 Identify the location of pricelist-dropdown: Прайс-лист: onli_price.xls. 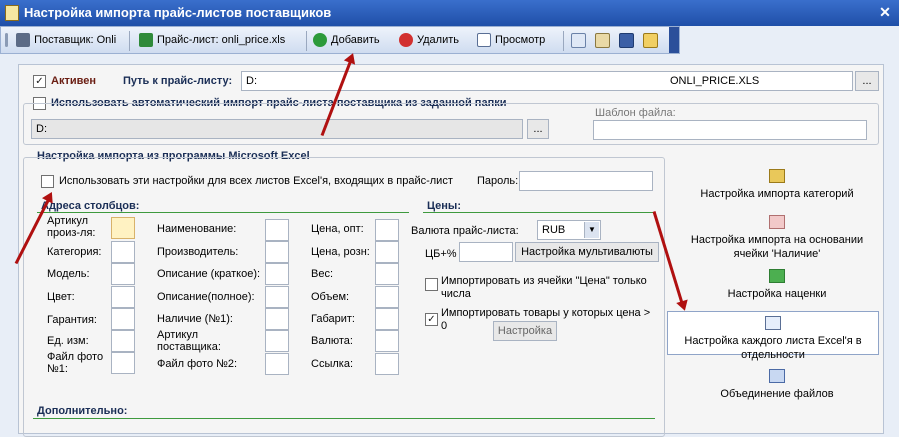
(212, 40).